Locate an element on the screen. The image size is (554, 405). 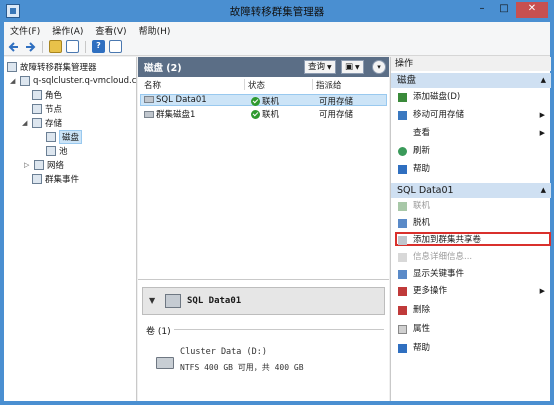
section-disks: 磁盘 ▲ is located at coordinates (471, 80).